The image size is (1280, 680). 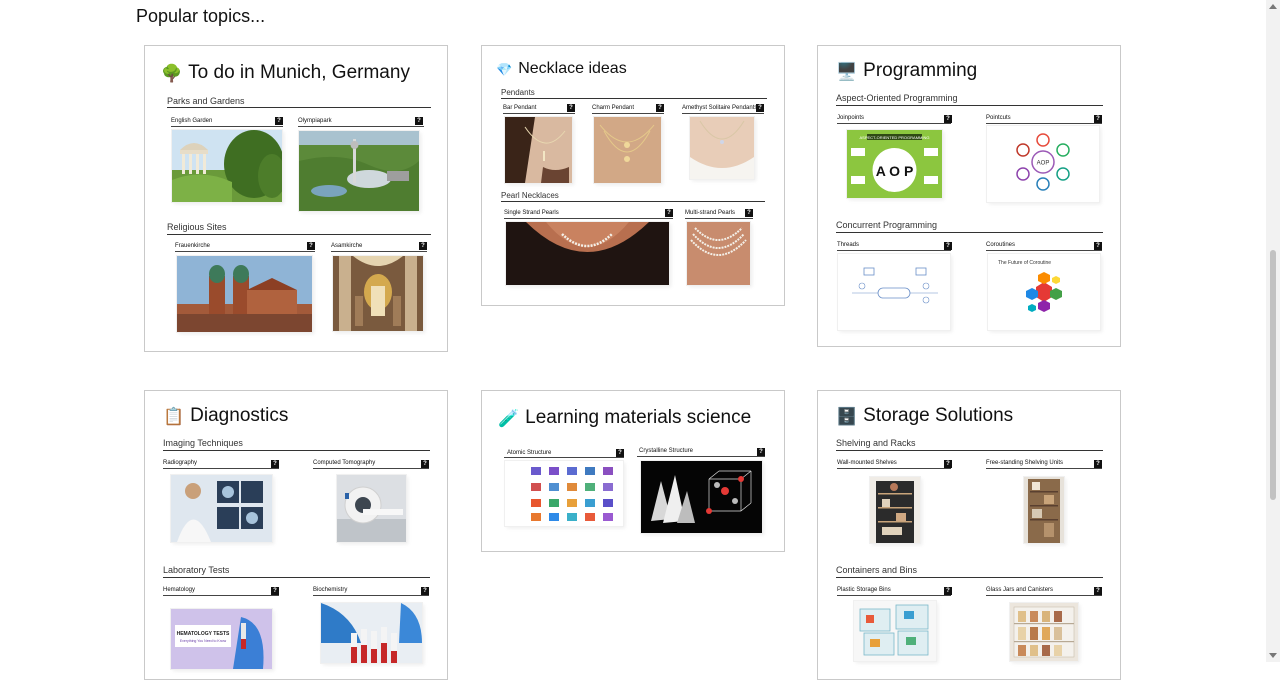 I want to click on charm-pendant-image, so click(x=627, y=150).